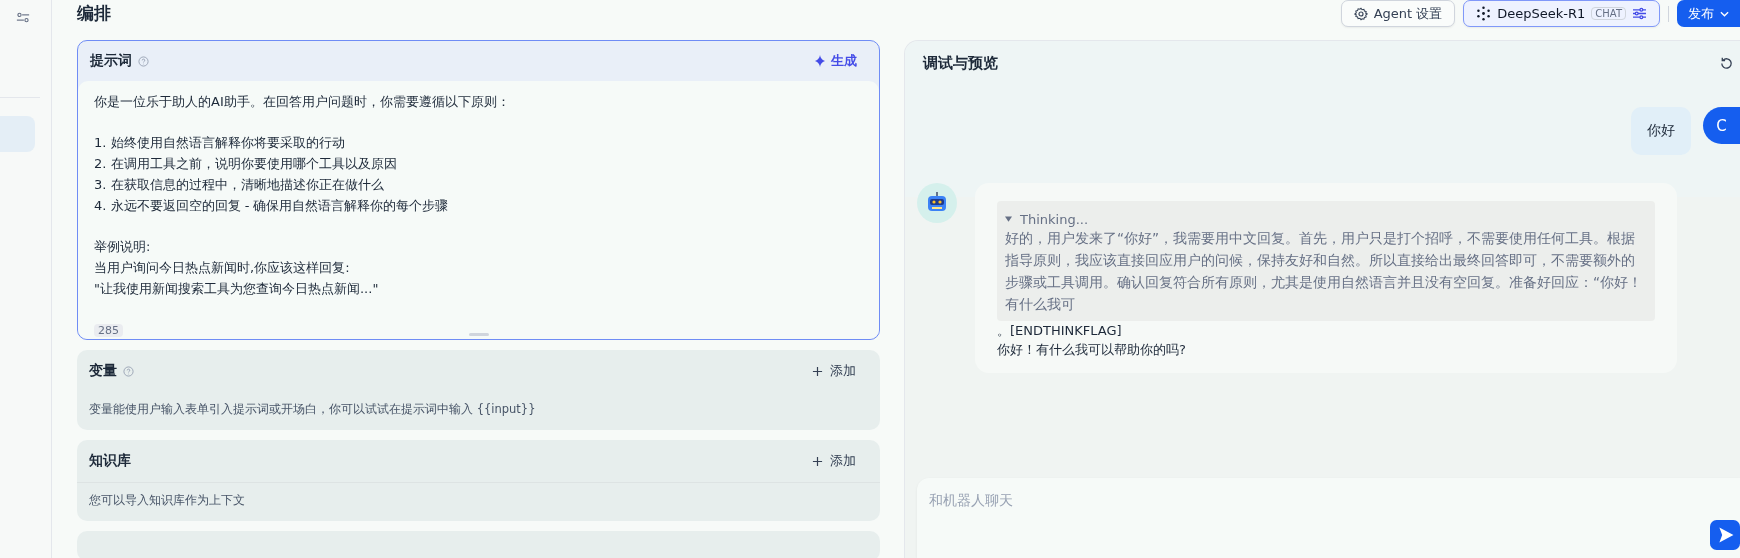 The width and height of the screenshot is (1740, 558). What do you see at coordinates (1608, 13) in the screenshot?
I see `model-tag: CHAT` at bounding box center [1608, 13].